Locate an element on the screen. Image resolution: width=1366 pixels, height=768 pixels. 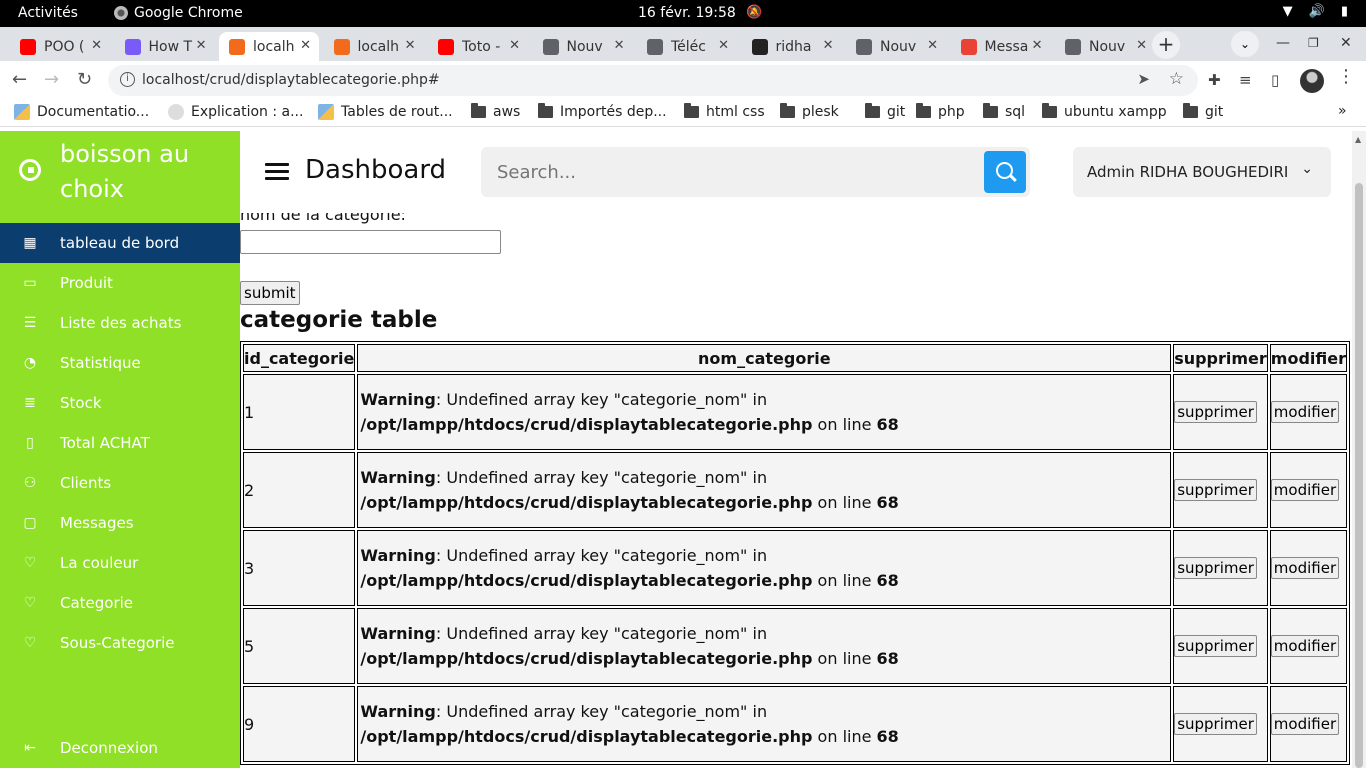
grid-icon: ▦ is located at coordinates (30, 243).